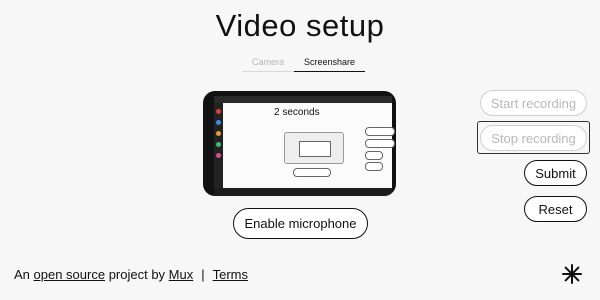 The height and width of the screenshot is (300, 600). What do you see at coordinates (300, 25) in the screenshot?
I see `page-title: Video setup` at bounding box center [300, 25].